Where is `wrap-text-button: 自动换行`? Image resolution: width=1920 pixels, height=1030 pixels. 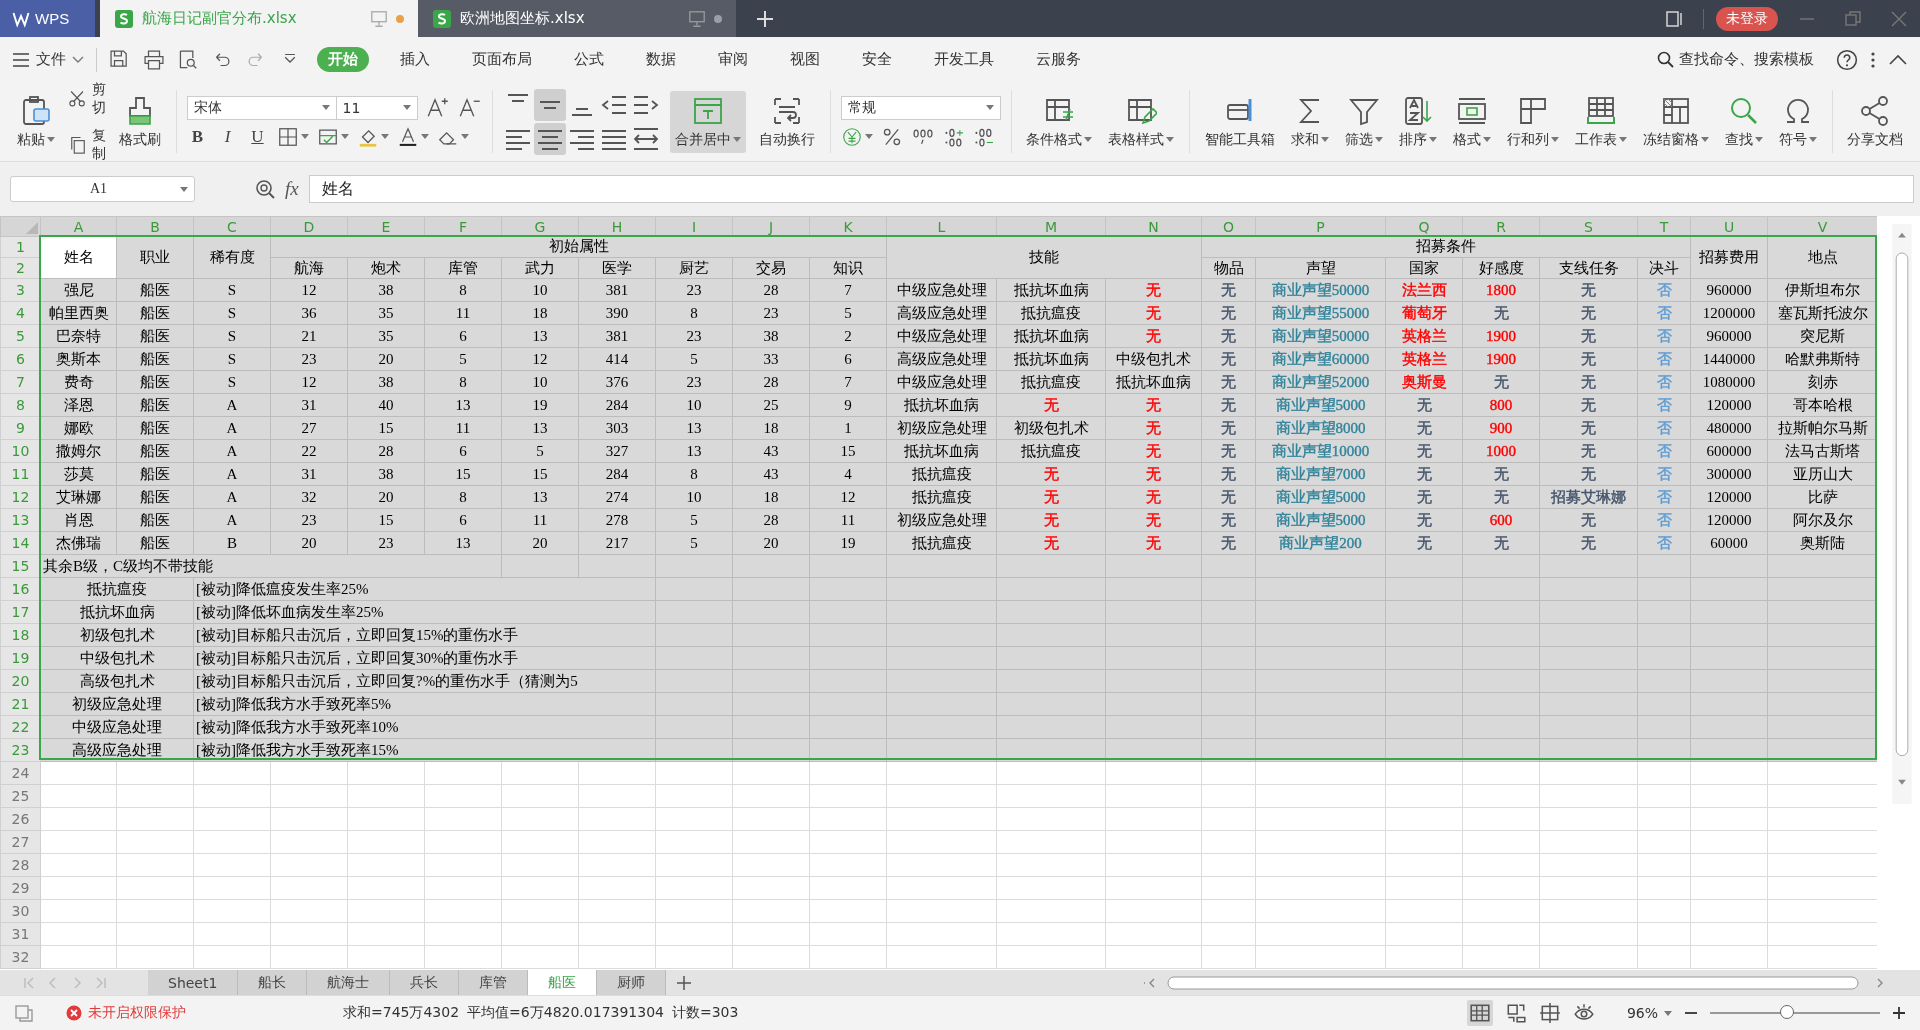
wrap-text-button: 自动换行 is located at coordinates (787, 121).